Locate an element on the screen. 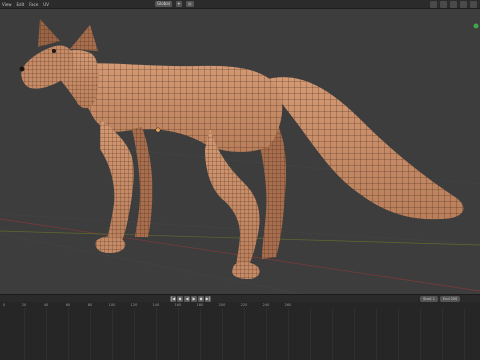  timeline-body is located at coordinates (240, 334).